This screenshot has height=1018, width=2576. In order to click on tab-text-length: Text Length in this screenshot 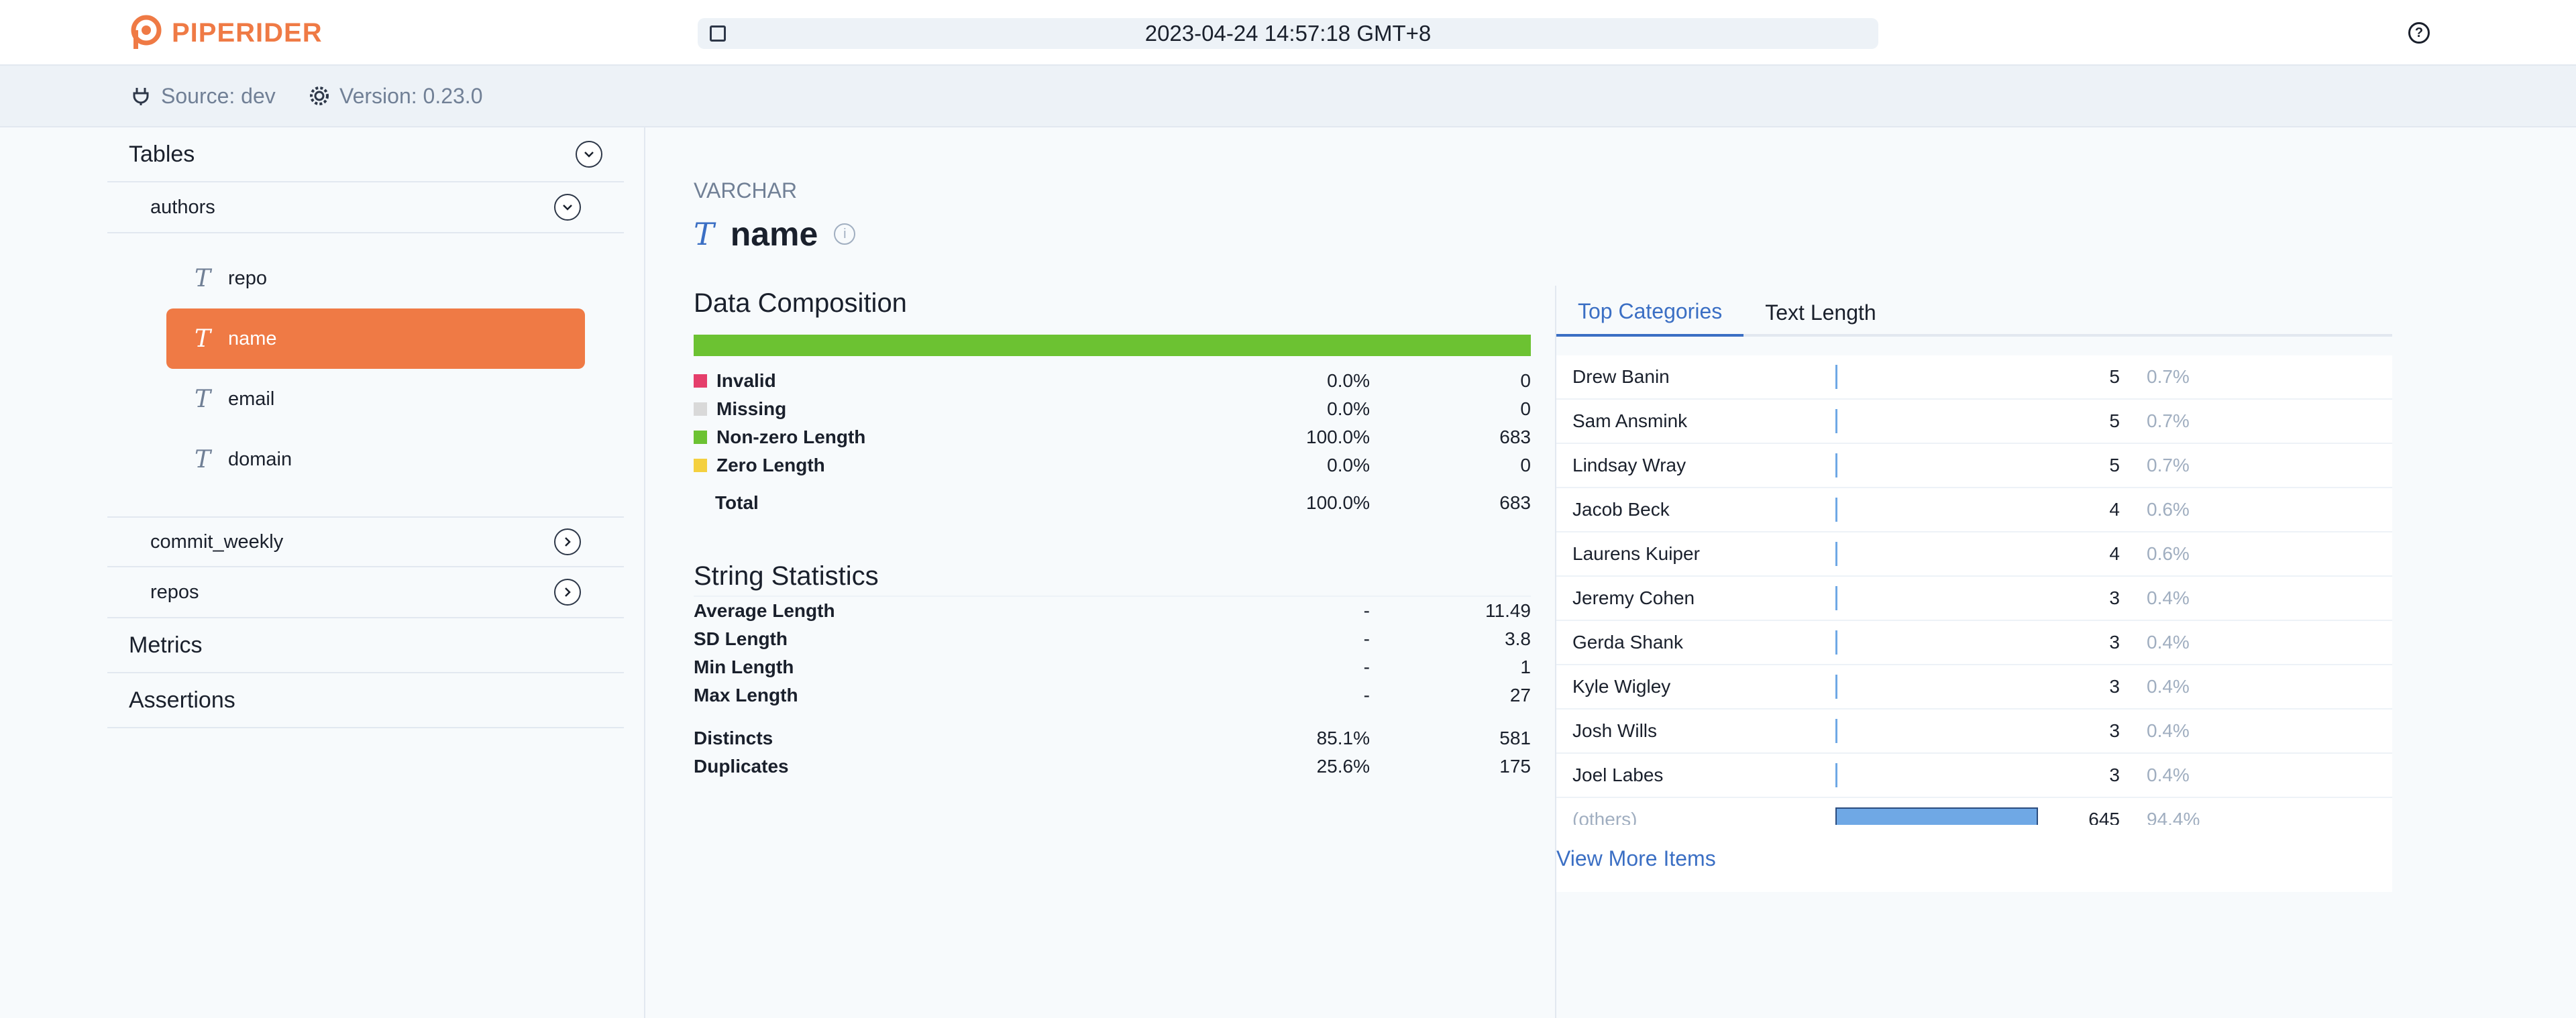, I will do `click(1820, 312)`.